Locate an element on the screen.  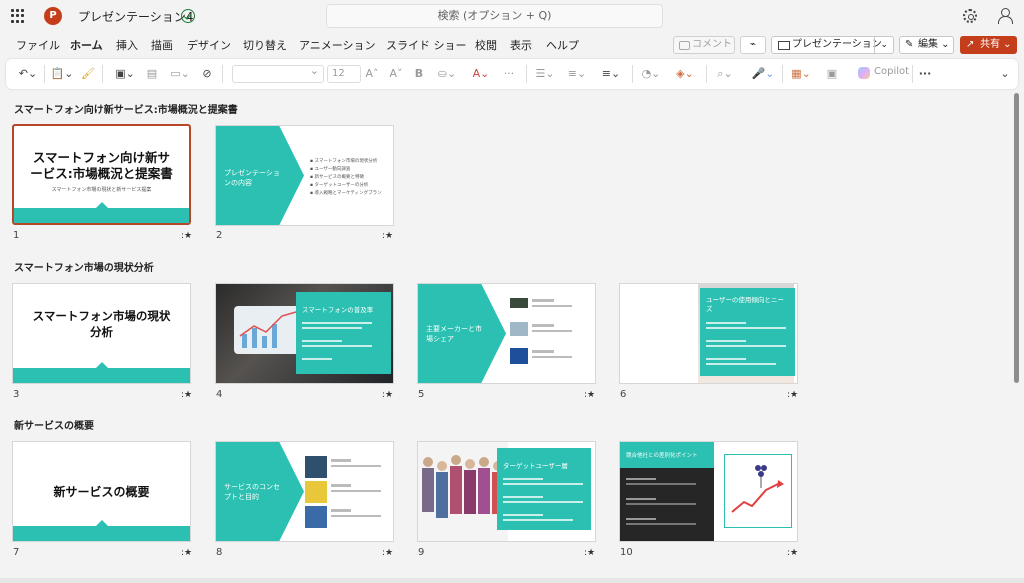
document-title: プレゼンテーション4 is located at coordinates (135, 16).